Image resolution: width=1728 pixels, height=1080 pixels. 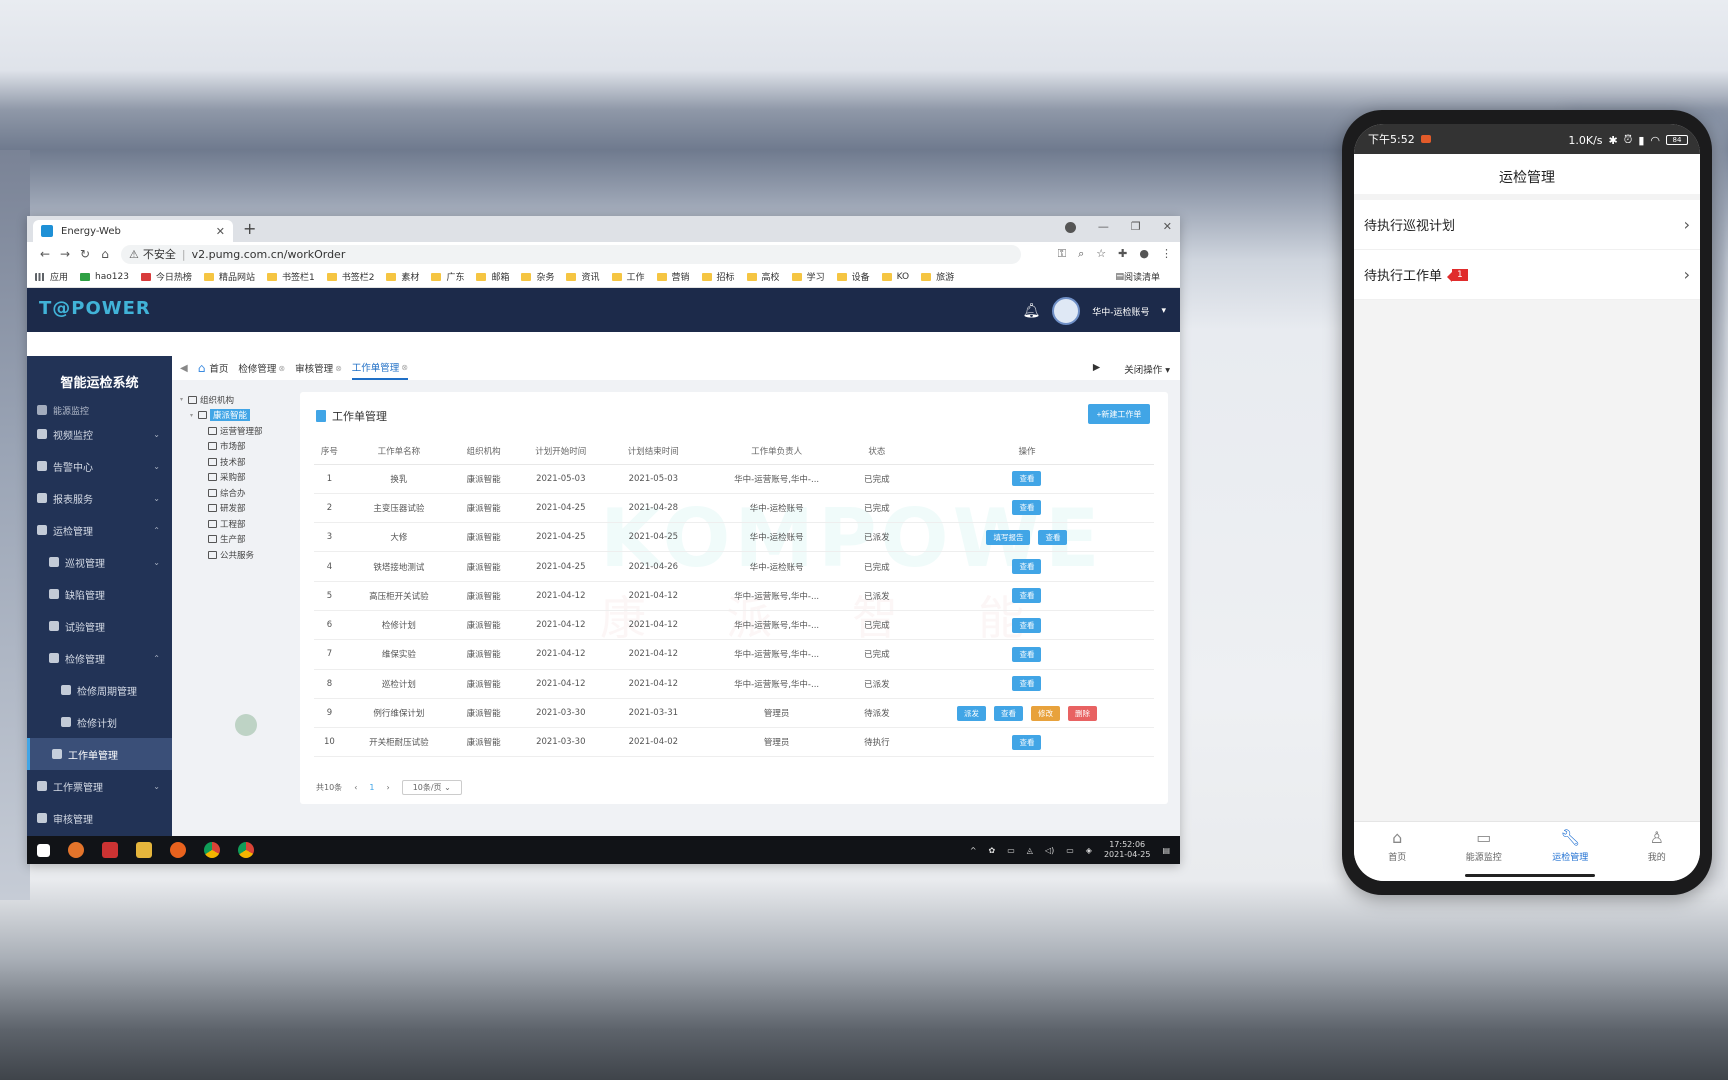 What do you see at coordinates (763, 276) in the screenshot?
I see `bookmark-folder: 高校` at bounding box center [763, 276].